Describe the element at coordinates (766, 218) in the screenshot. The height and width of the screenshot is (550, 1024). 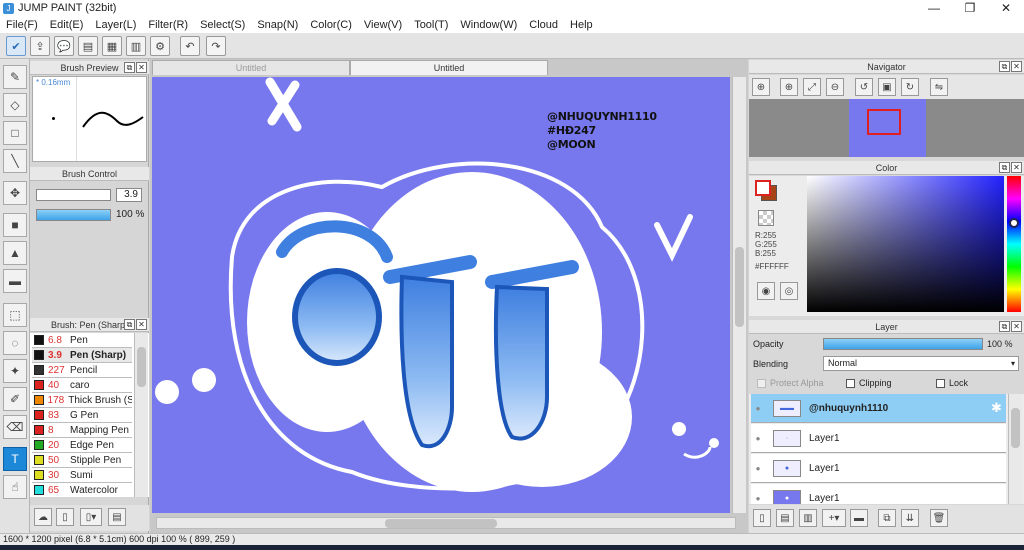
I see `transparent-swatch` at that location.